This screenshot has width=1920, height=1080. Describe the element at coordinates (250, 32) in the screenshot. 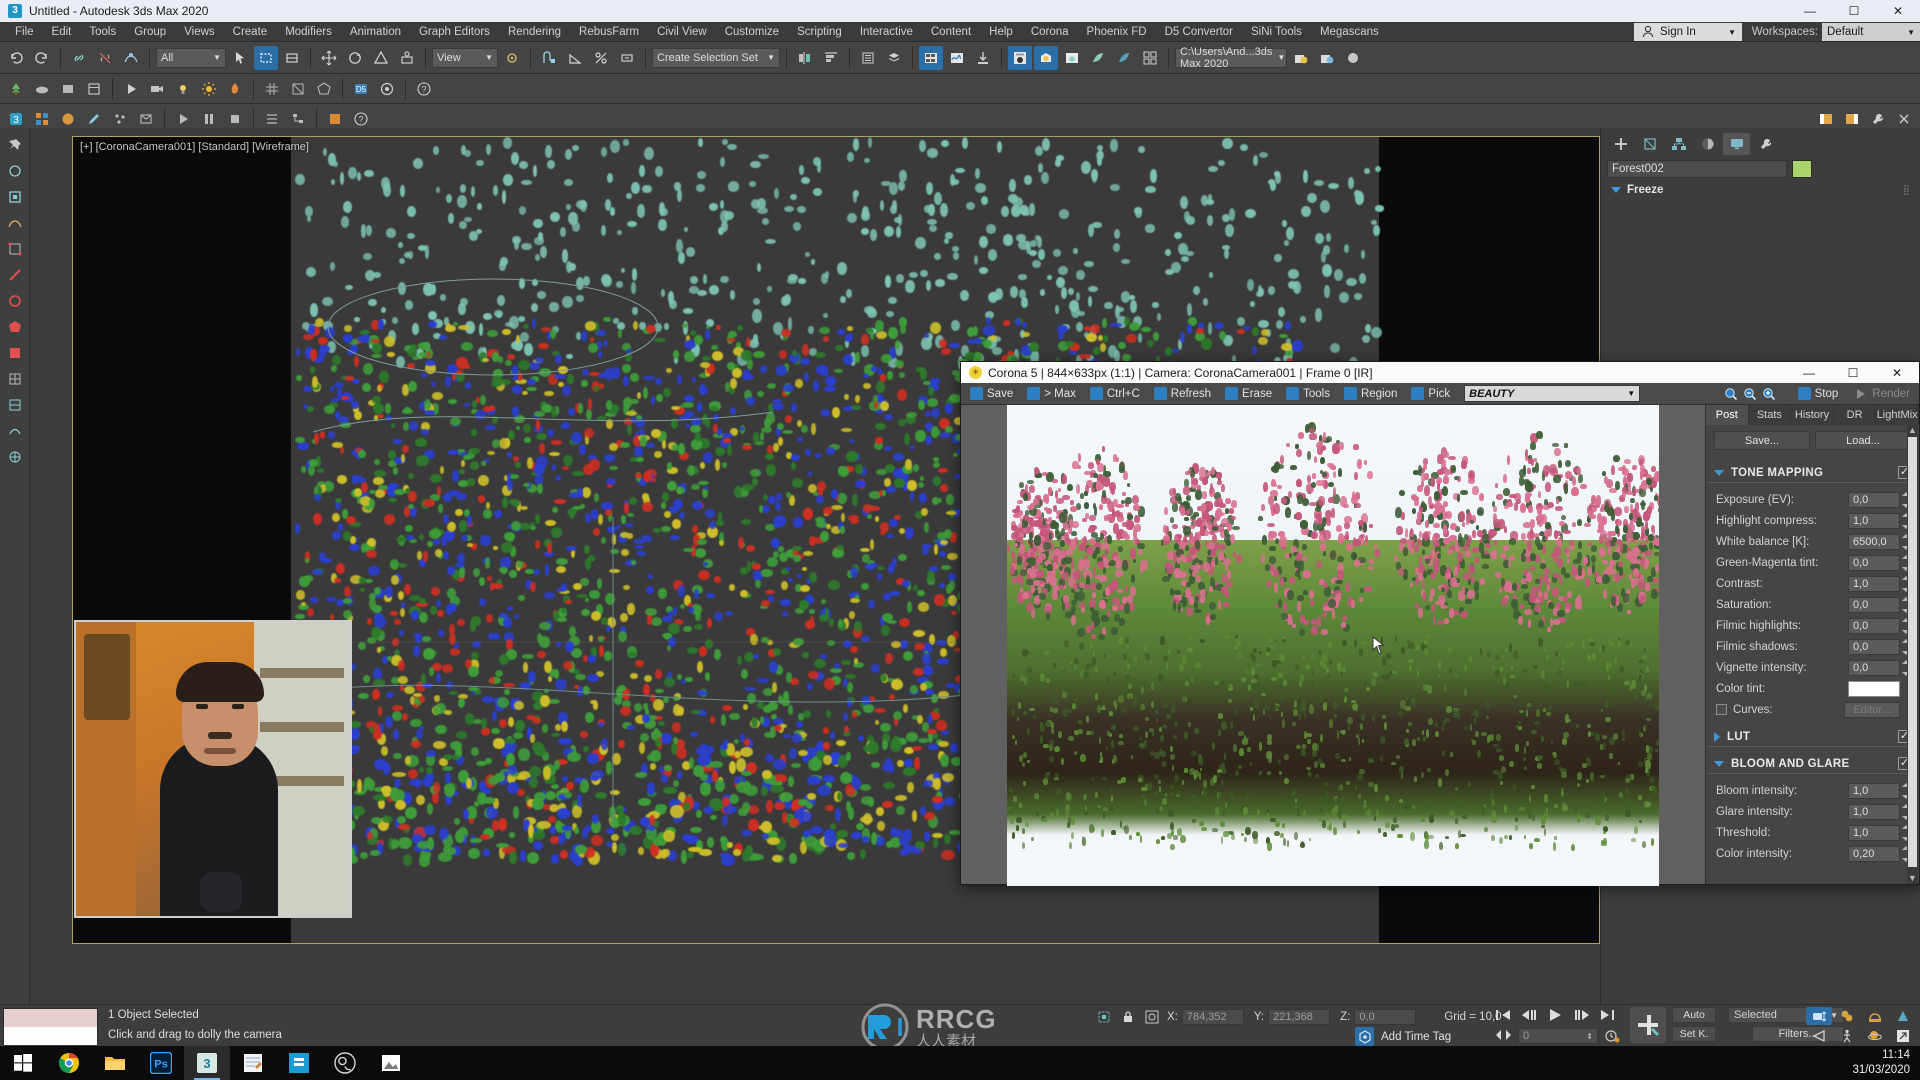

I see `menu-item-create: Create` at that location.